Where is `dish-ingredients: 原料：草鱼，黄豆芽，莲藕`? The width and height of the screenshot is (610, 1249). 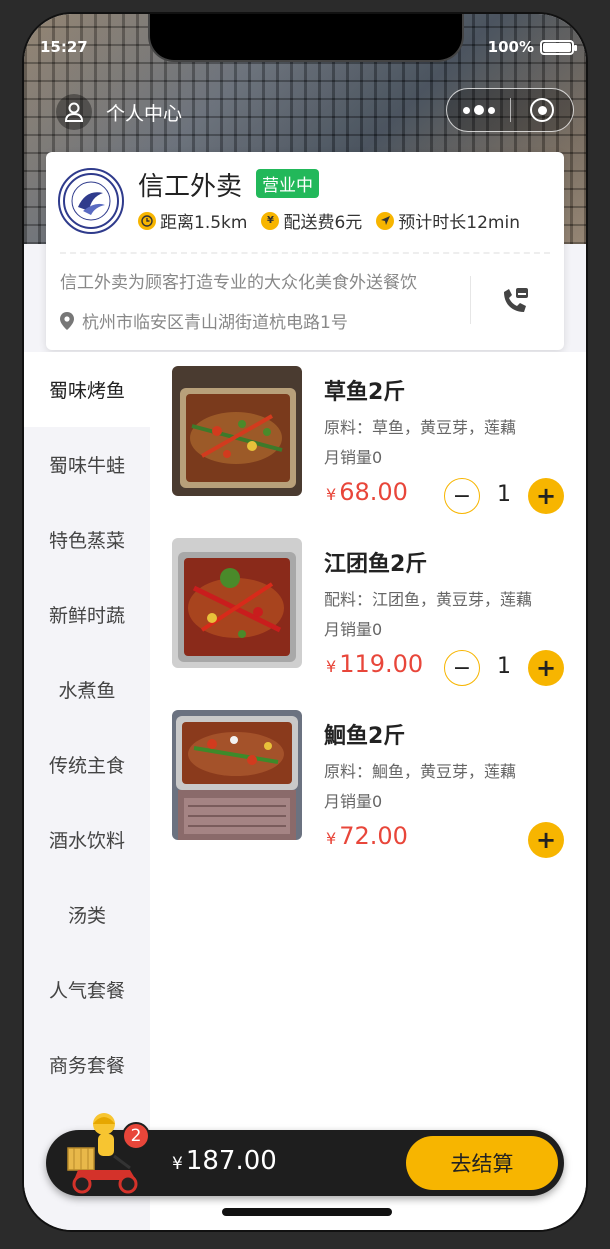
dish-ingredients: 原料：草鱼，黄豆芽，莲藕 is located at coordinates (420, 427).